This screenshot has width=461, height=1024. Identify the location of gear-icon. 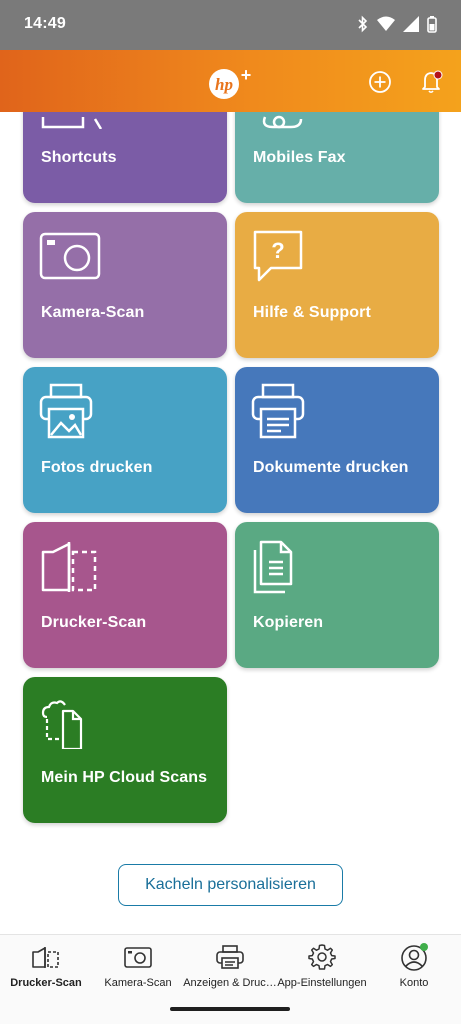
(322, 957).